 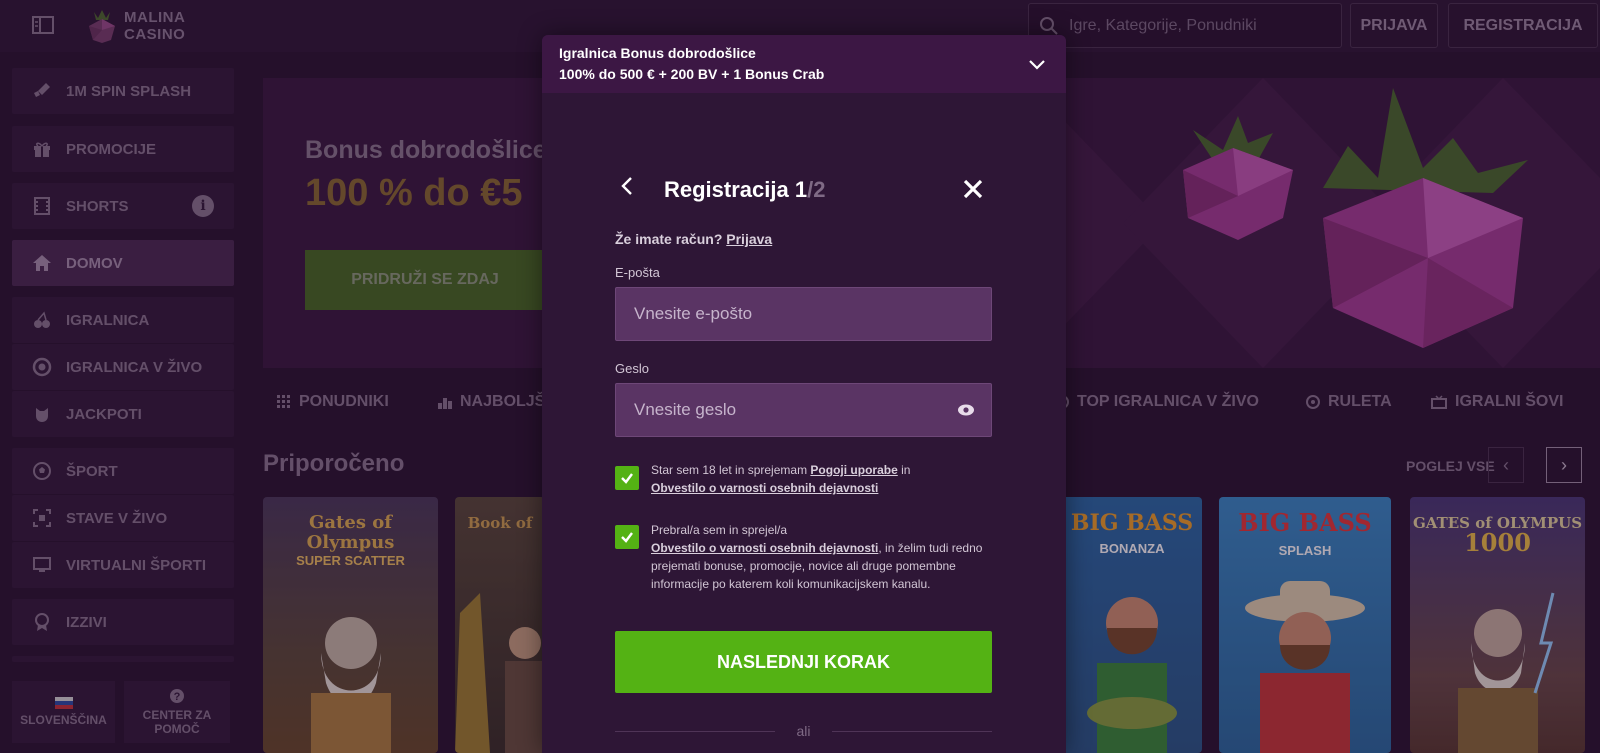 I want to click on show-password-eye-icon, so click(x=966, y=410).